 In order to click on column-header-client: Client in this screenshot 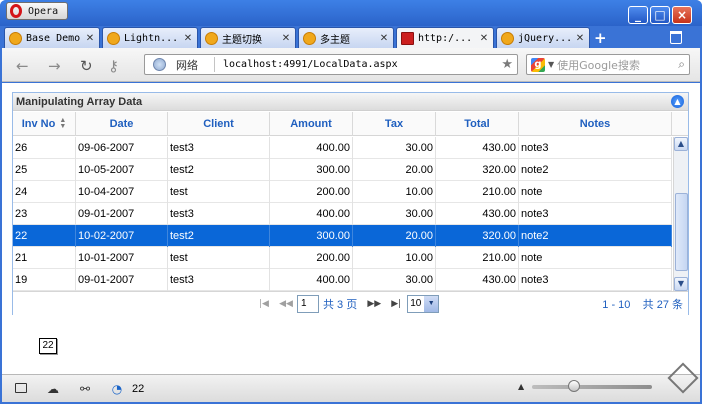, I will do `click(219, 124)`.